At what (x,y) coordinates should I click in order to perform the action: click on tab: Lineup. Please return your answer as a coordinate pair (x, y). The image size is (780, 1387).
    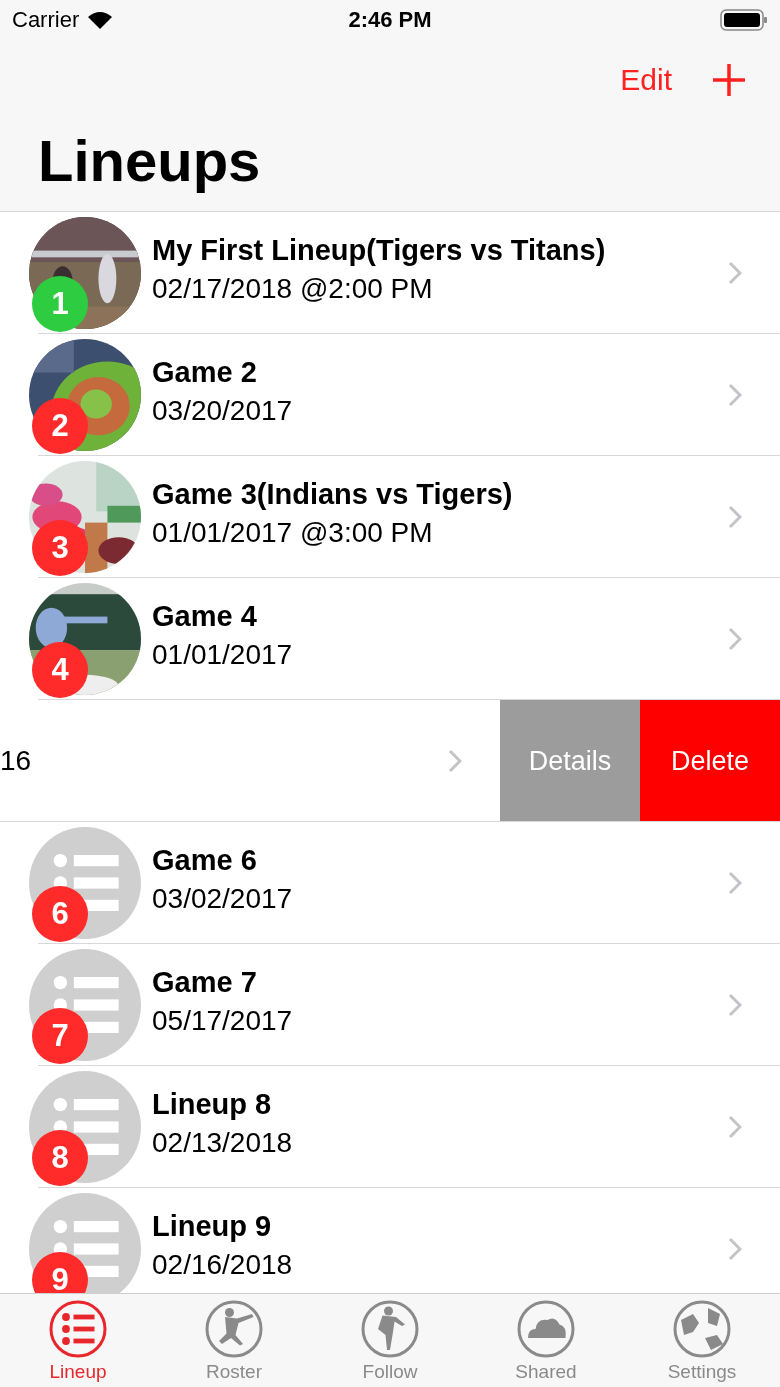
    Looking at the image, I should click on (78, 1340).